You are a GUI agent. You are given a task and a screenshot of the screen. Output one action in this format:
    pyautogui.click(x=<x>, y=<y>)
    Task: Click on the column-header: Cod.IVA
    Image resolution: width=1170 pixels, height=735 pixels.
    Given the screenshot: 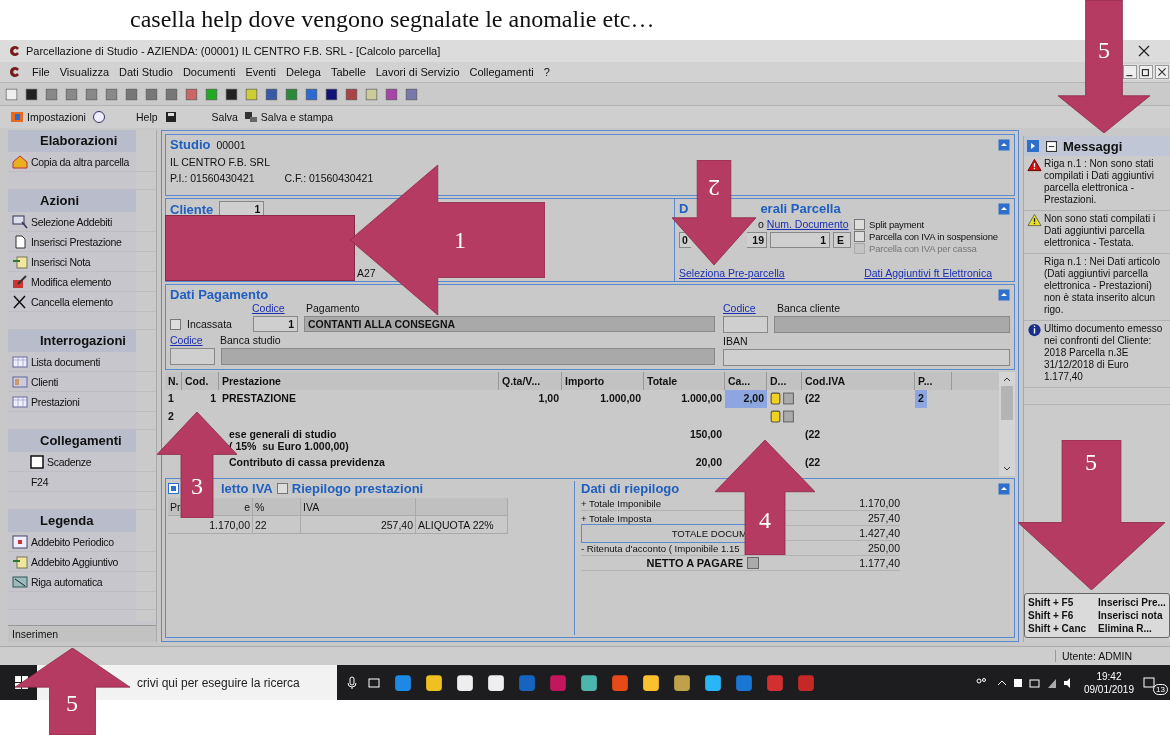 What is the action you would take?
    pyautogui.click(x=858, y=381)
    